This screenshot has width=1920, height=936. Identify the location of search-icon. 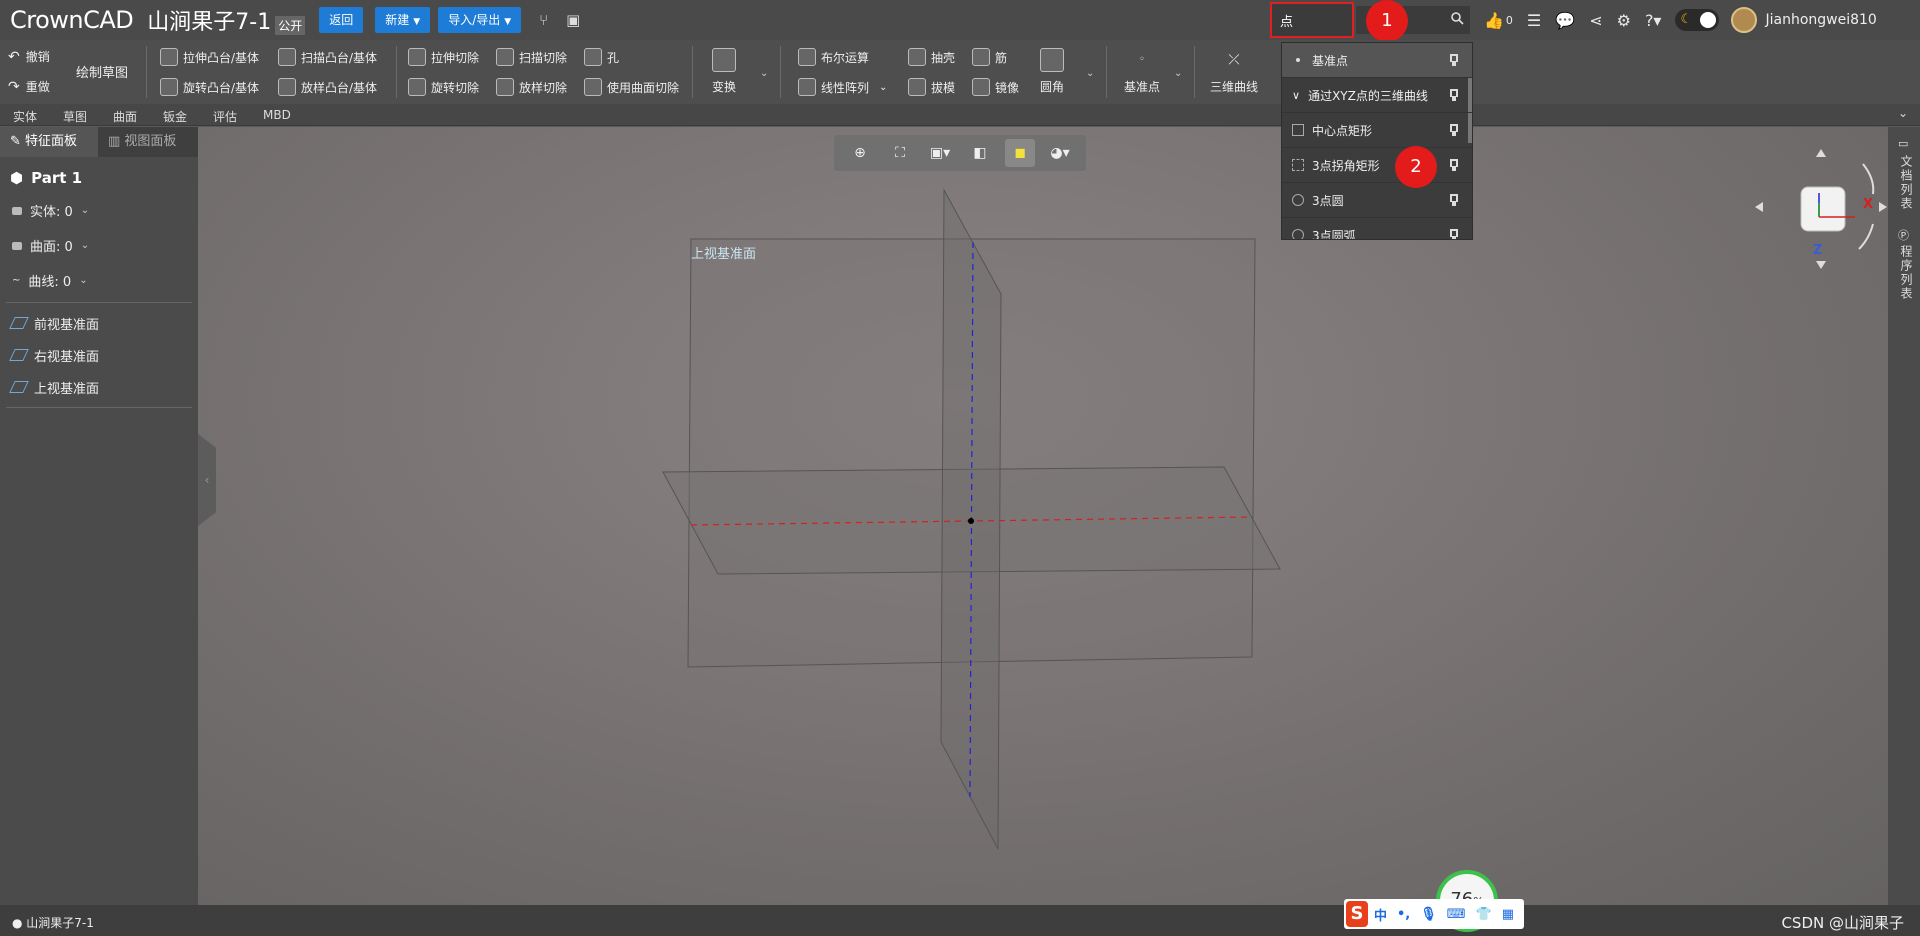
(1457, 18).